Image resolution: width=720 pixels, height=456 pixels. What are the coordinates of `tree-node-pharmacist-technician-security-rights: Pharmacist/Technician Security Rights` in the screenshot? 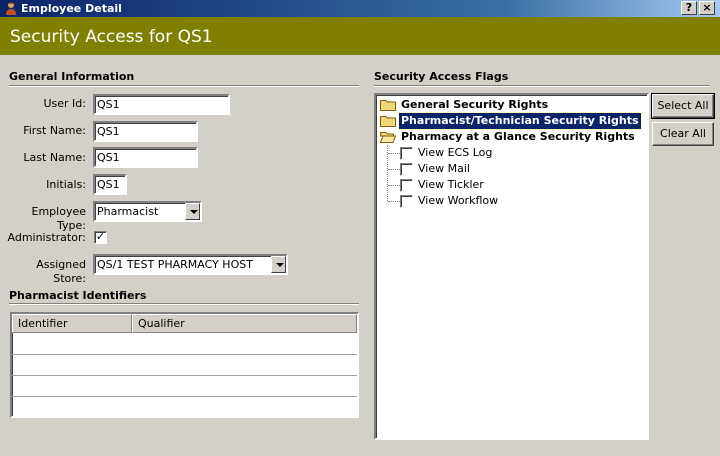 It's located at (511, 121).